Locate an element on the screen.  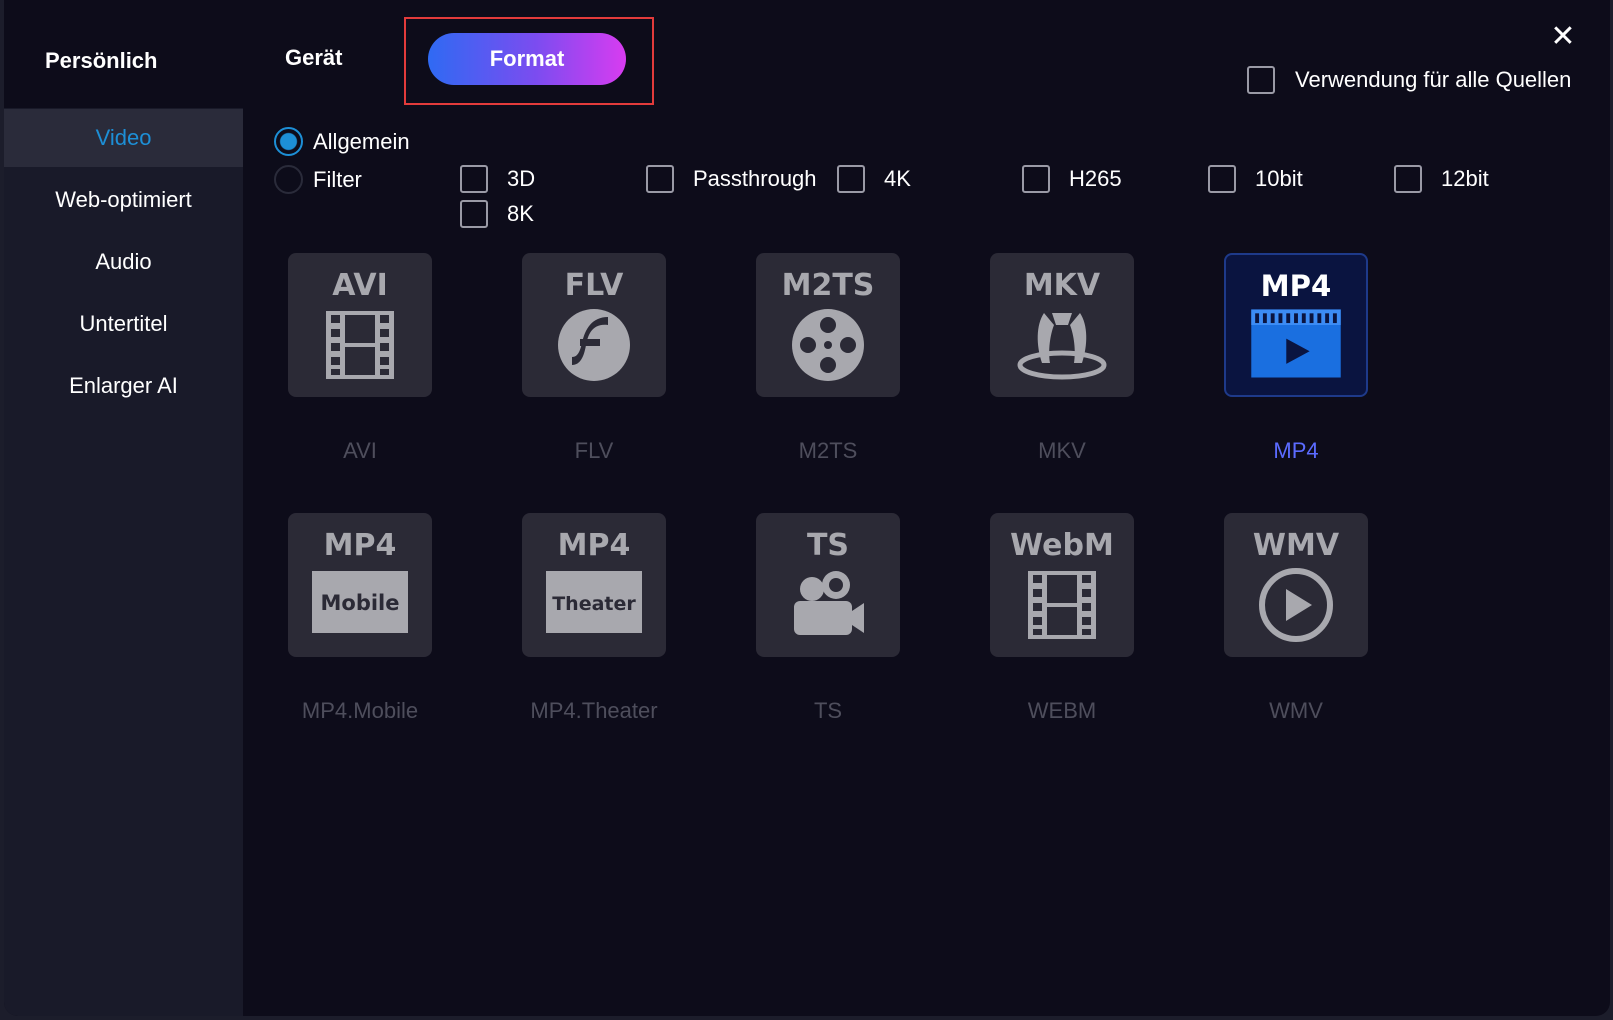
checkbox-h265 is located at coordinates (1036, 179).